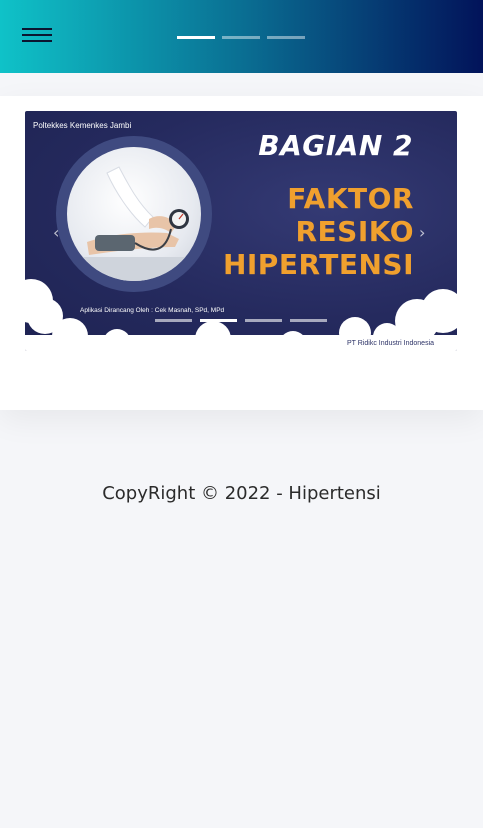  What do you see at coordinates (37, 36) in the screenshot?
I see `hamburger-menu-icon` at bounding box center [37, 36].